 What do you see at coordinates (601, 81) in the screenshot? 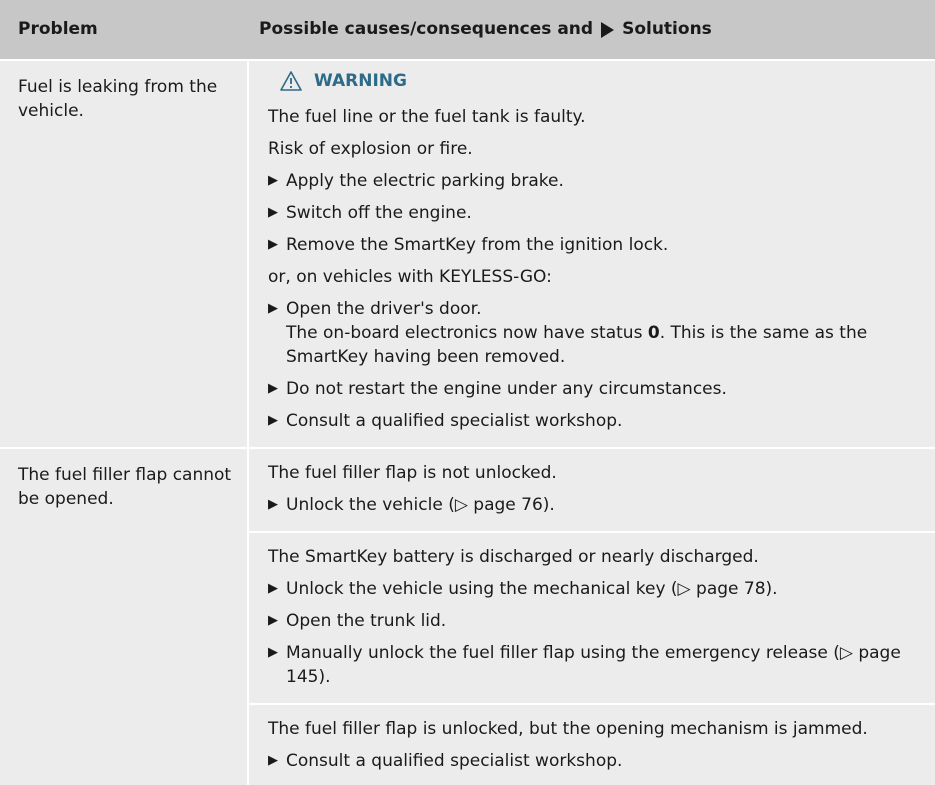
I see `warning-header: WARNING` at bounding box center [601, 81].